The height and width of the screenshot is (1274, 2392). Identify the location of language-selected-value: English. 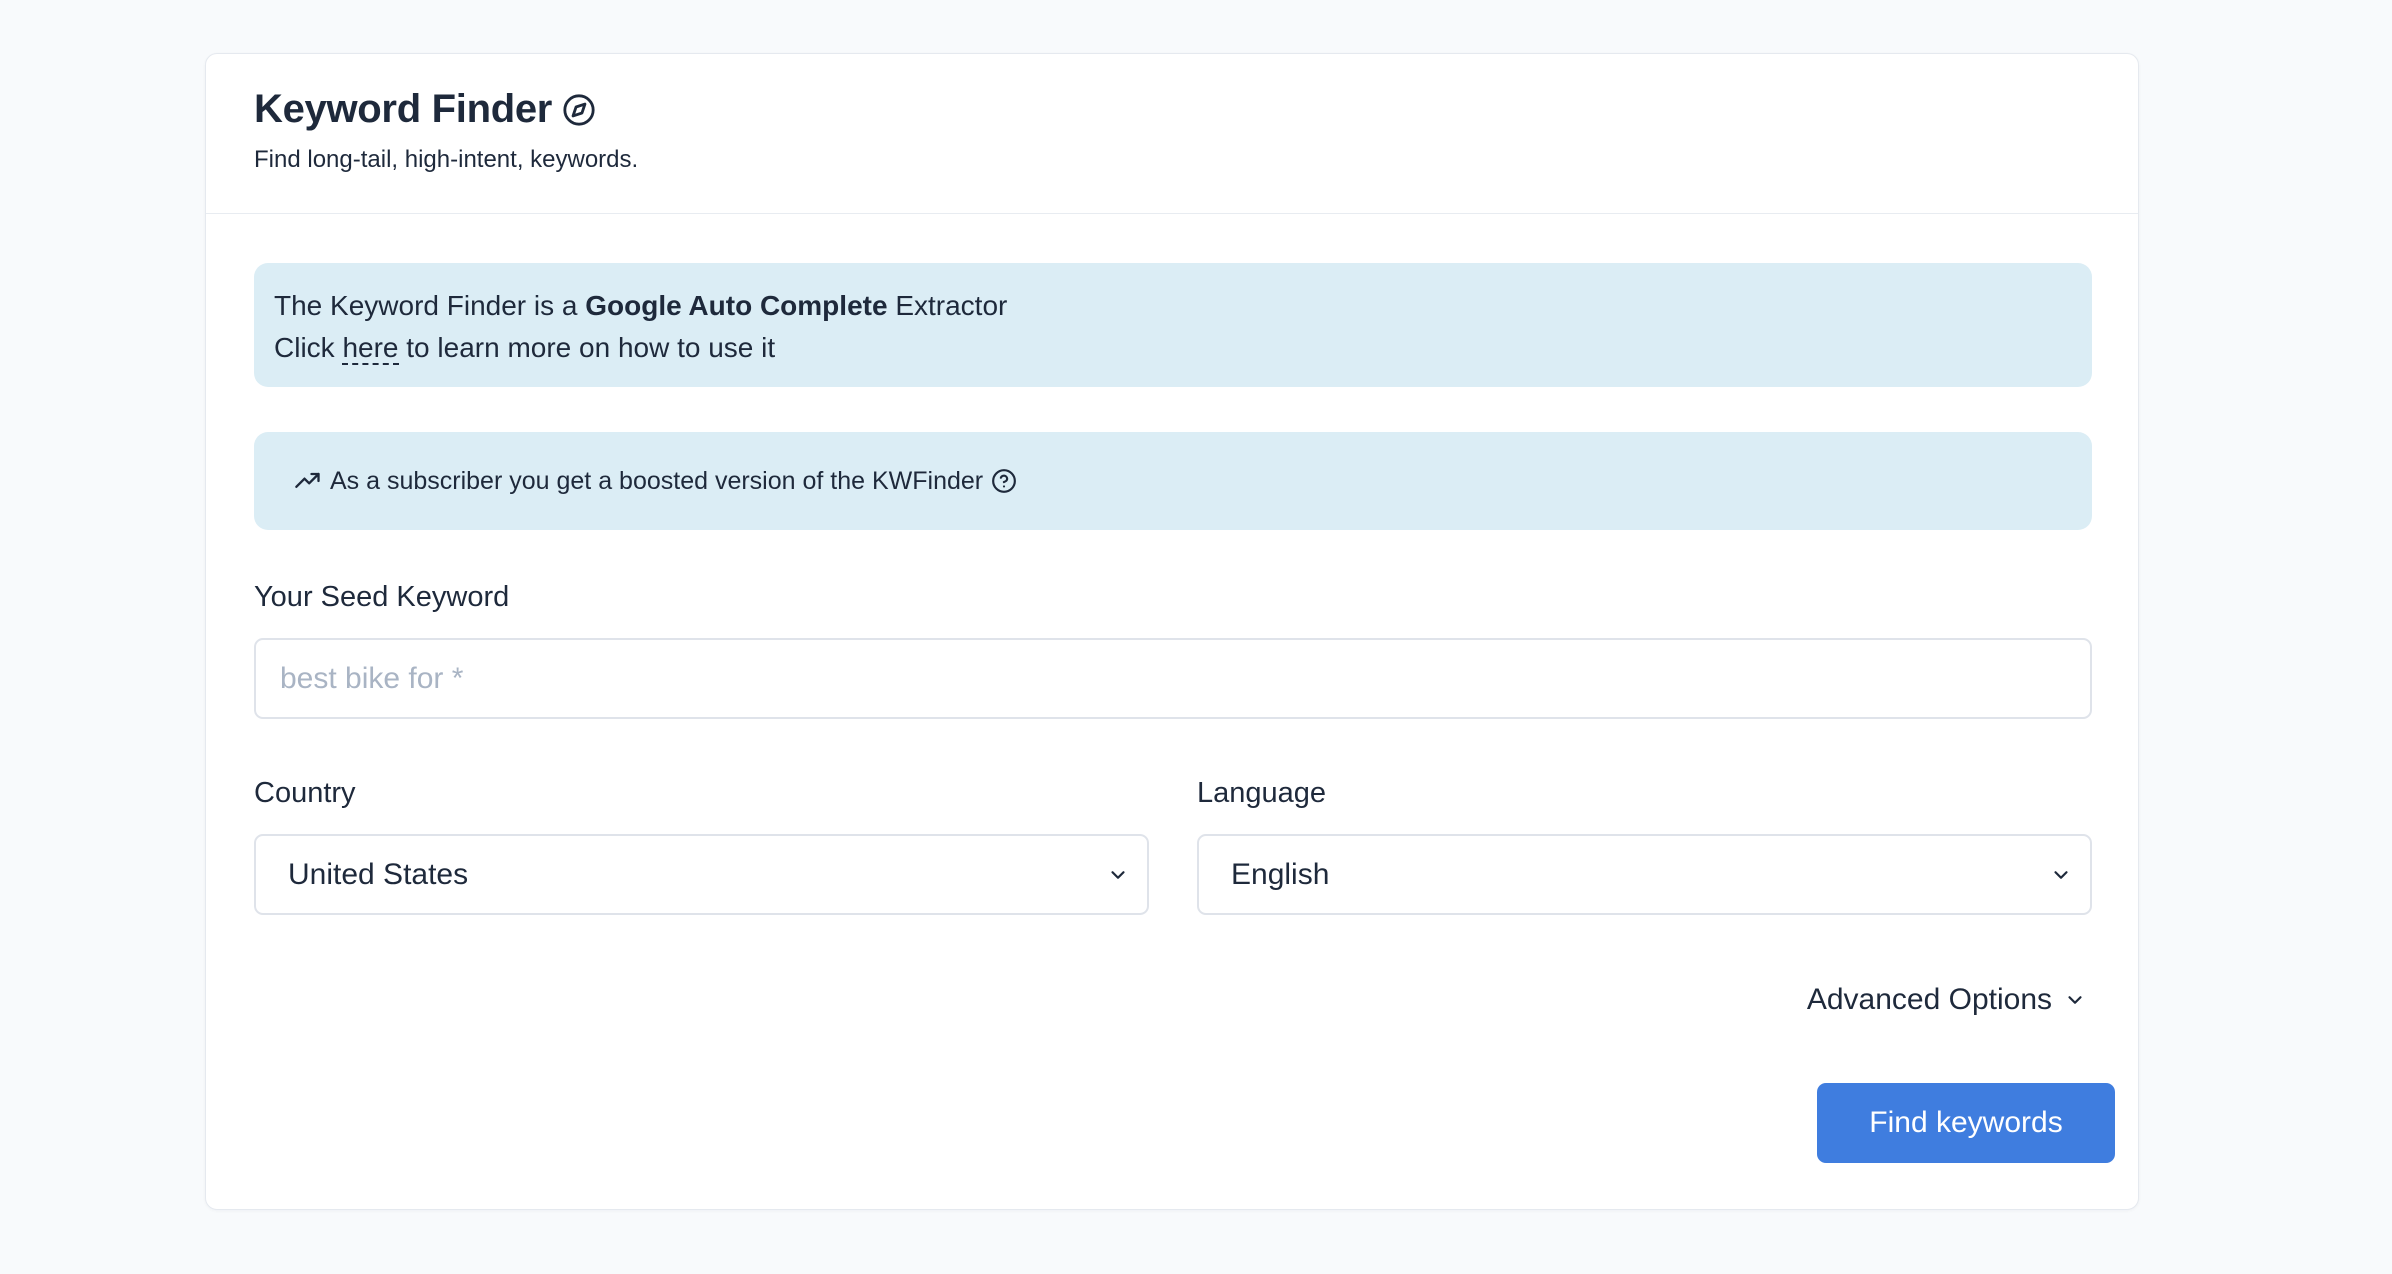
(1280, 874).